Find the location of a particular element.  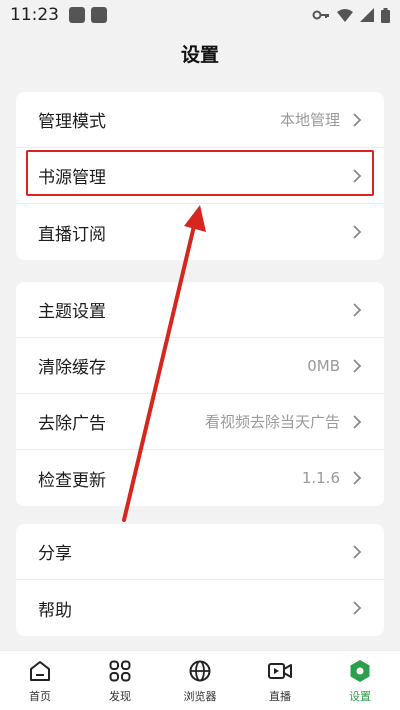

page-title: 设置 is located at coordinates (199, 55).